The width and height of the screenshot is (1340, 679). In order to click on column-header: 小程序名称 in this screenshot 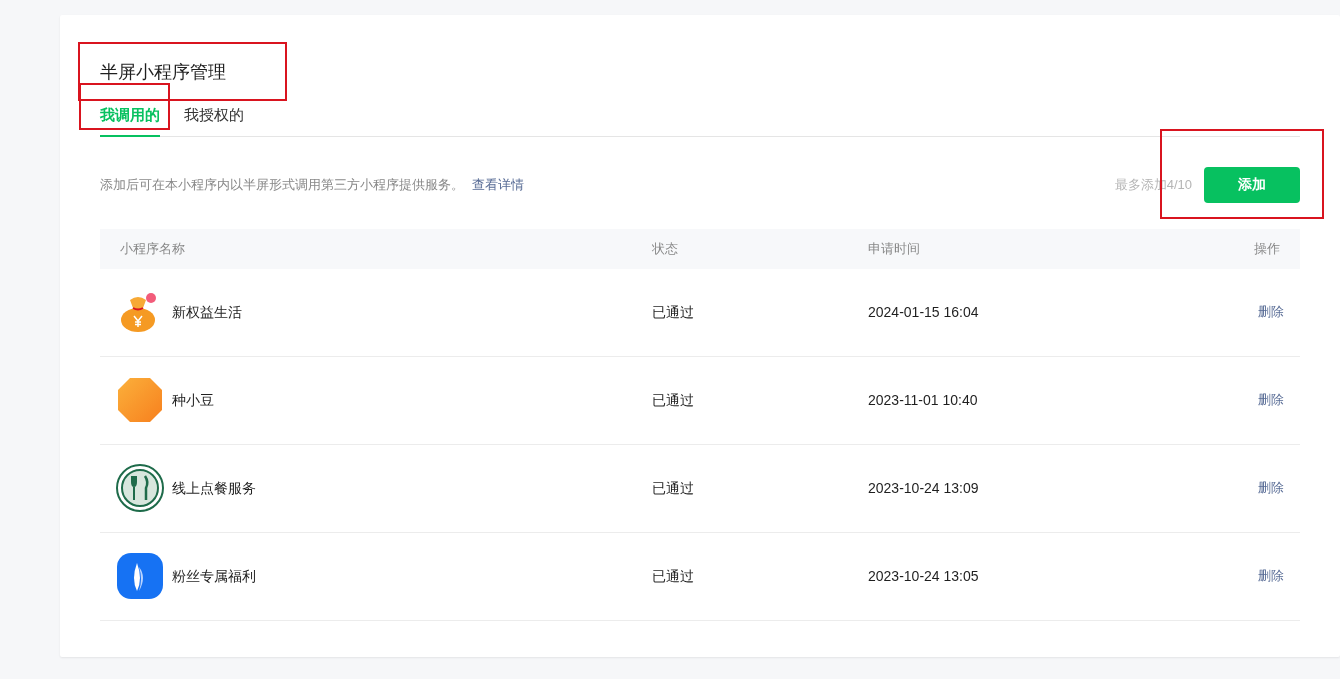, I will do `click(152, 248)`.